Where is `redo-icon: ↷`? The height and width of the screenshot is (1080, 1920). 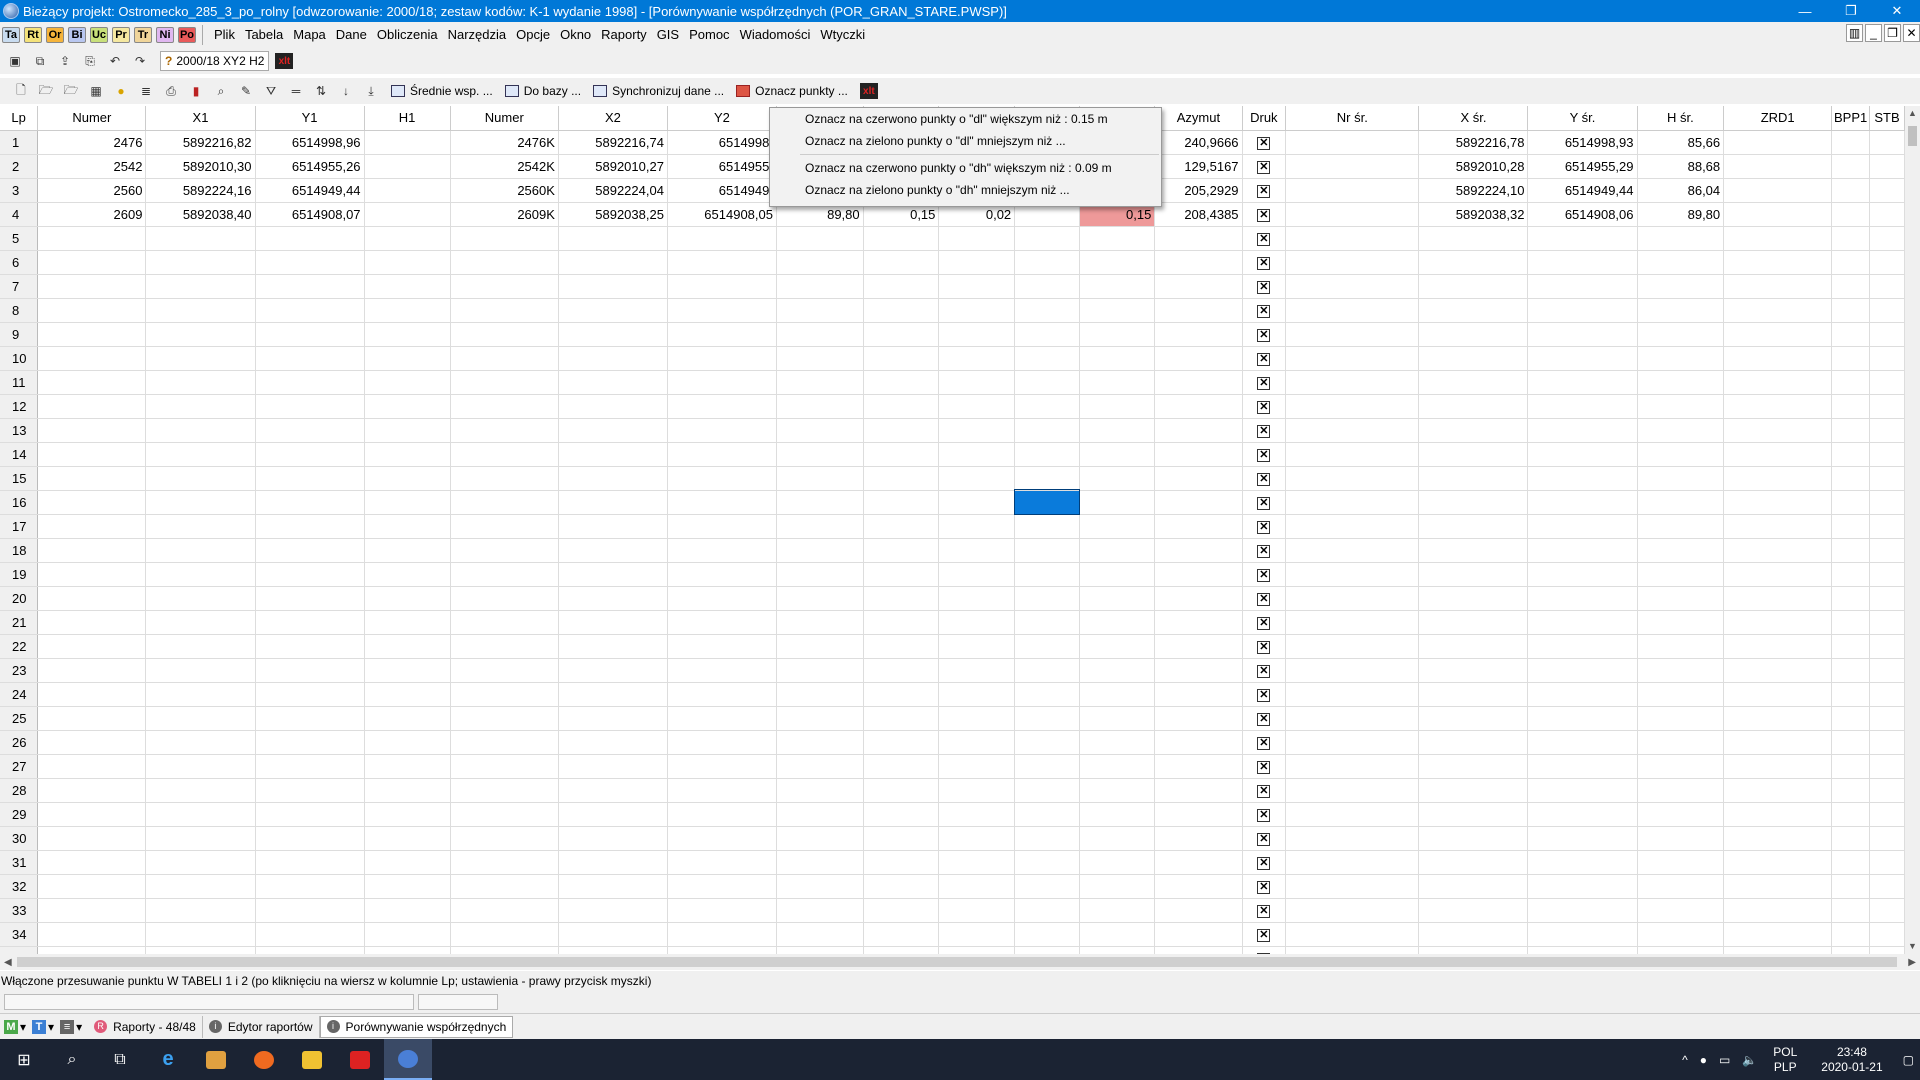 redo-icon: ↷ is located at coordinates (140, 61).